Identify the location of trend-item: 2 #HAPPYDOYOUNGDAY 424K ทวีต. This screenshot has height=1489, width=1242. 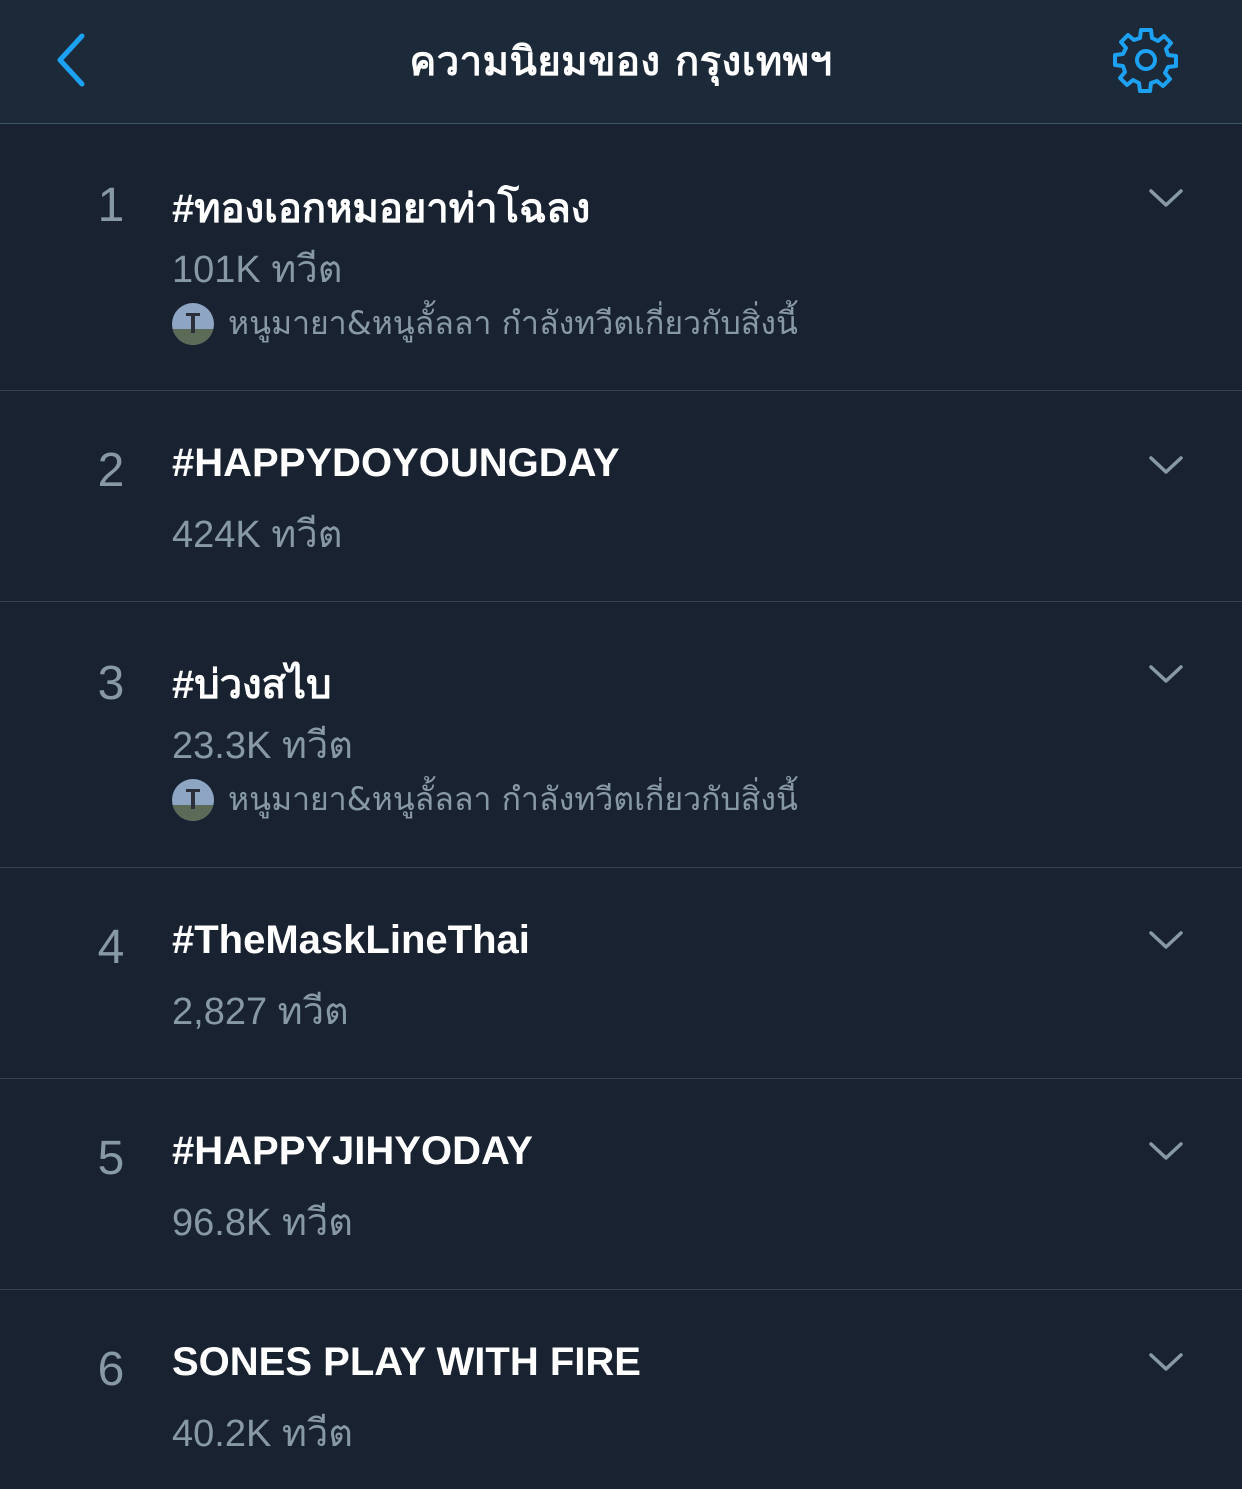
(621, 496).